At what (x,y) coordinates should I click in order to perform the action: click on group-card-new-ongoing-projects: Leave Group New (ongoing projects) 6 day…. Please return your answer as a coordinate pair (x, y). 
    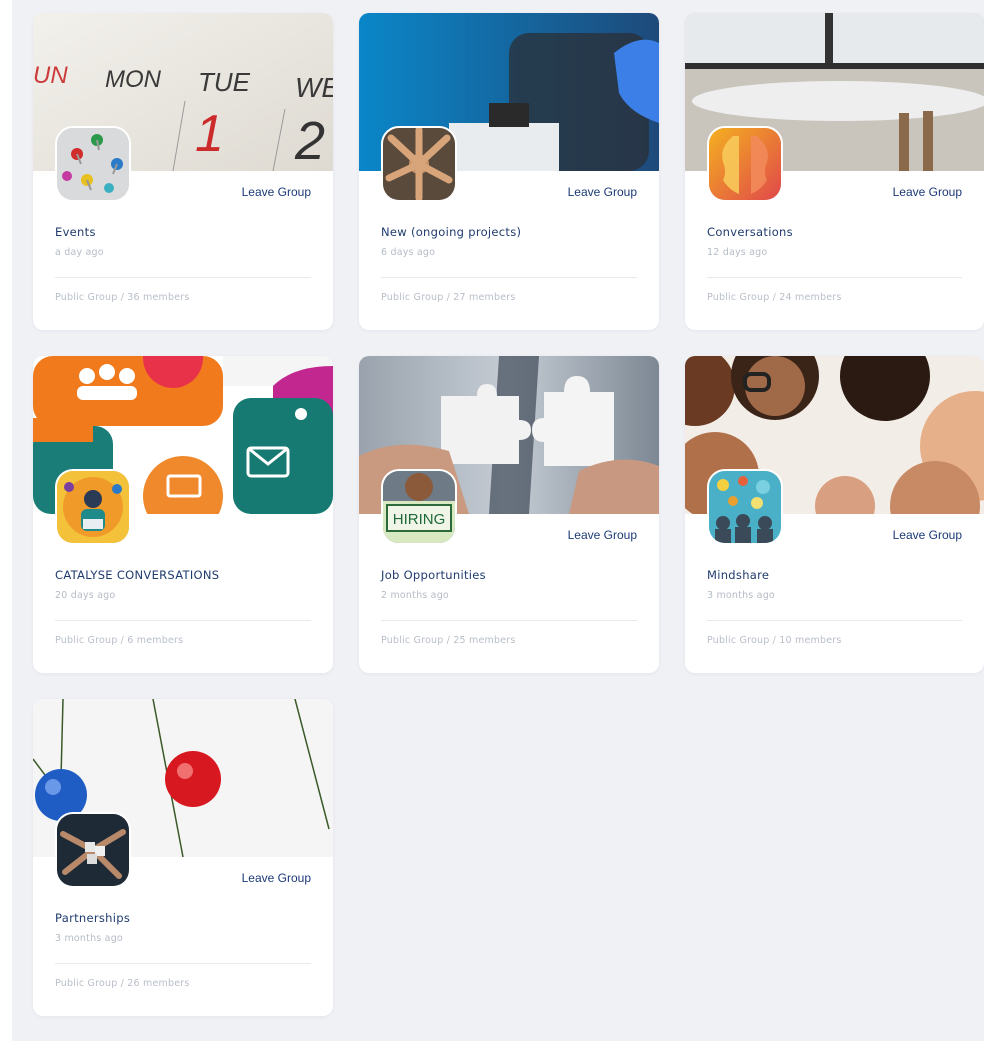
    Looking at the image, I should click on (509, 171).